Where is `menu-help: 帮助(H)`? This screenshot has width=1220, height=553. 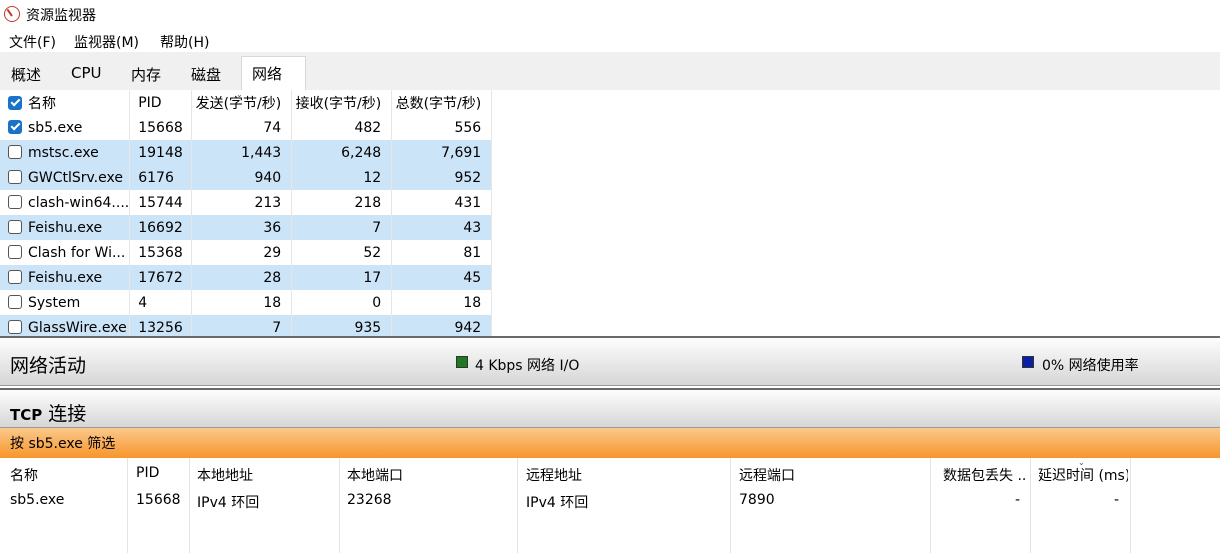
menu-help: 帮助(H) is located at coordinates (184, 42).